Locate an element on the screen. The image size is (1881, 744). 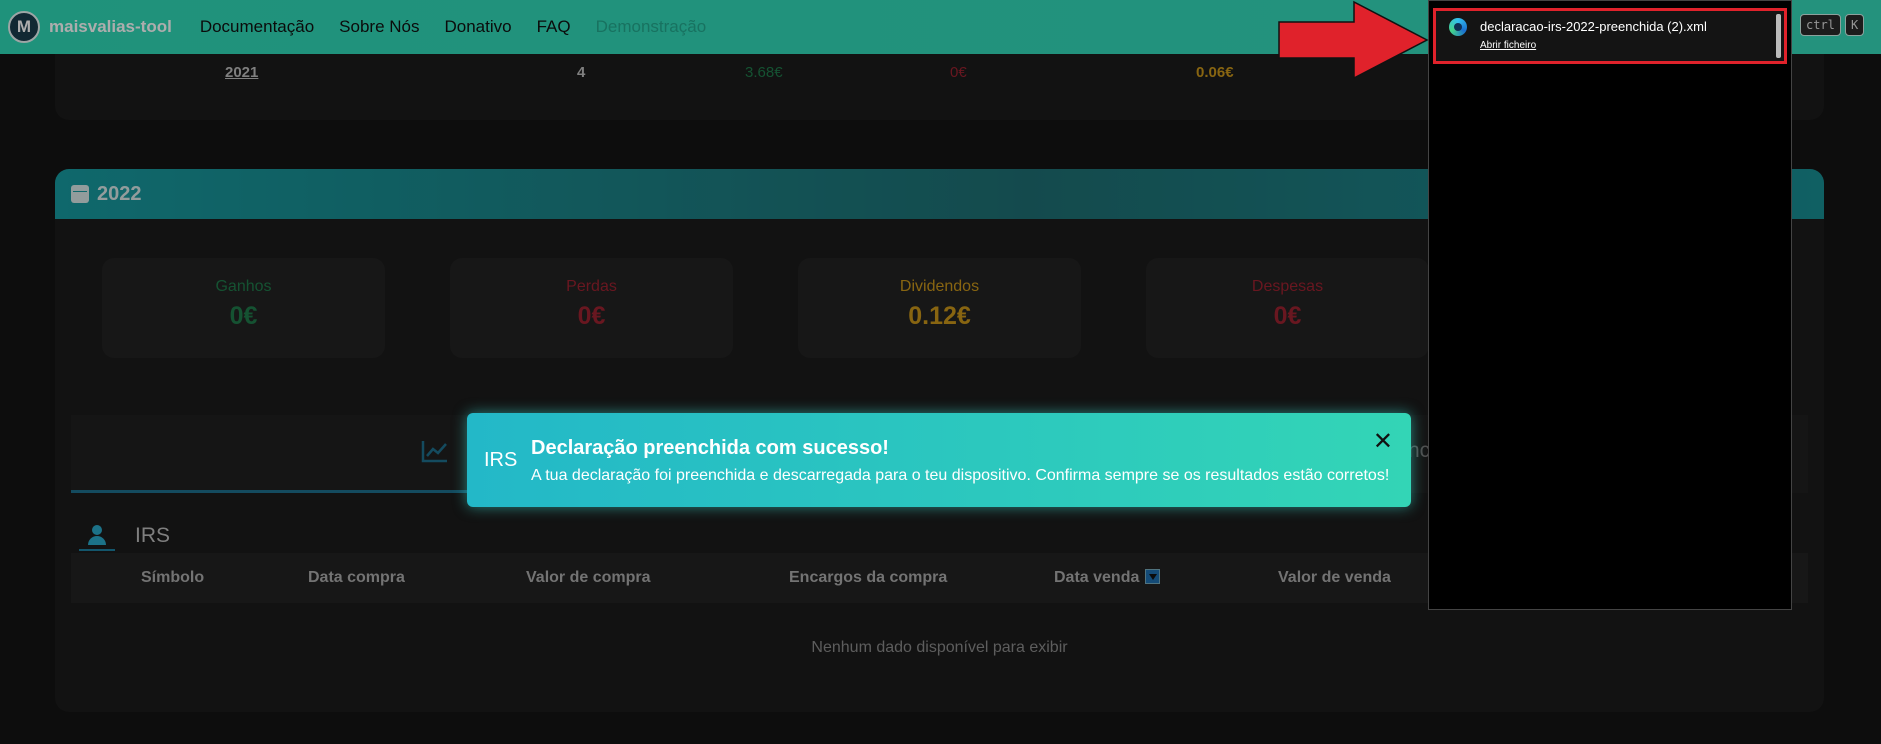
download-file-name: declaracao-irs-2022-preenchida (2).xml is located at coordinates (1593, 26).